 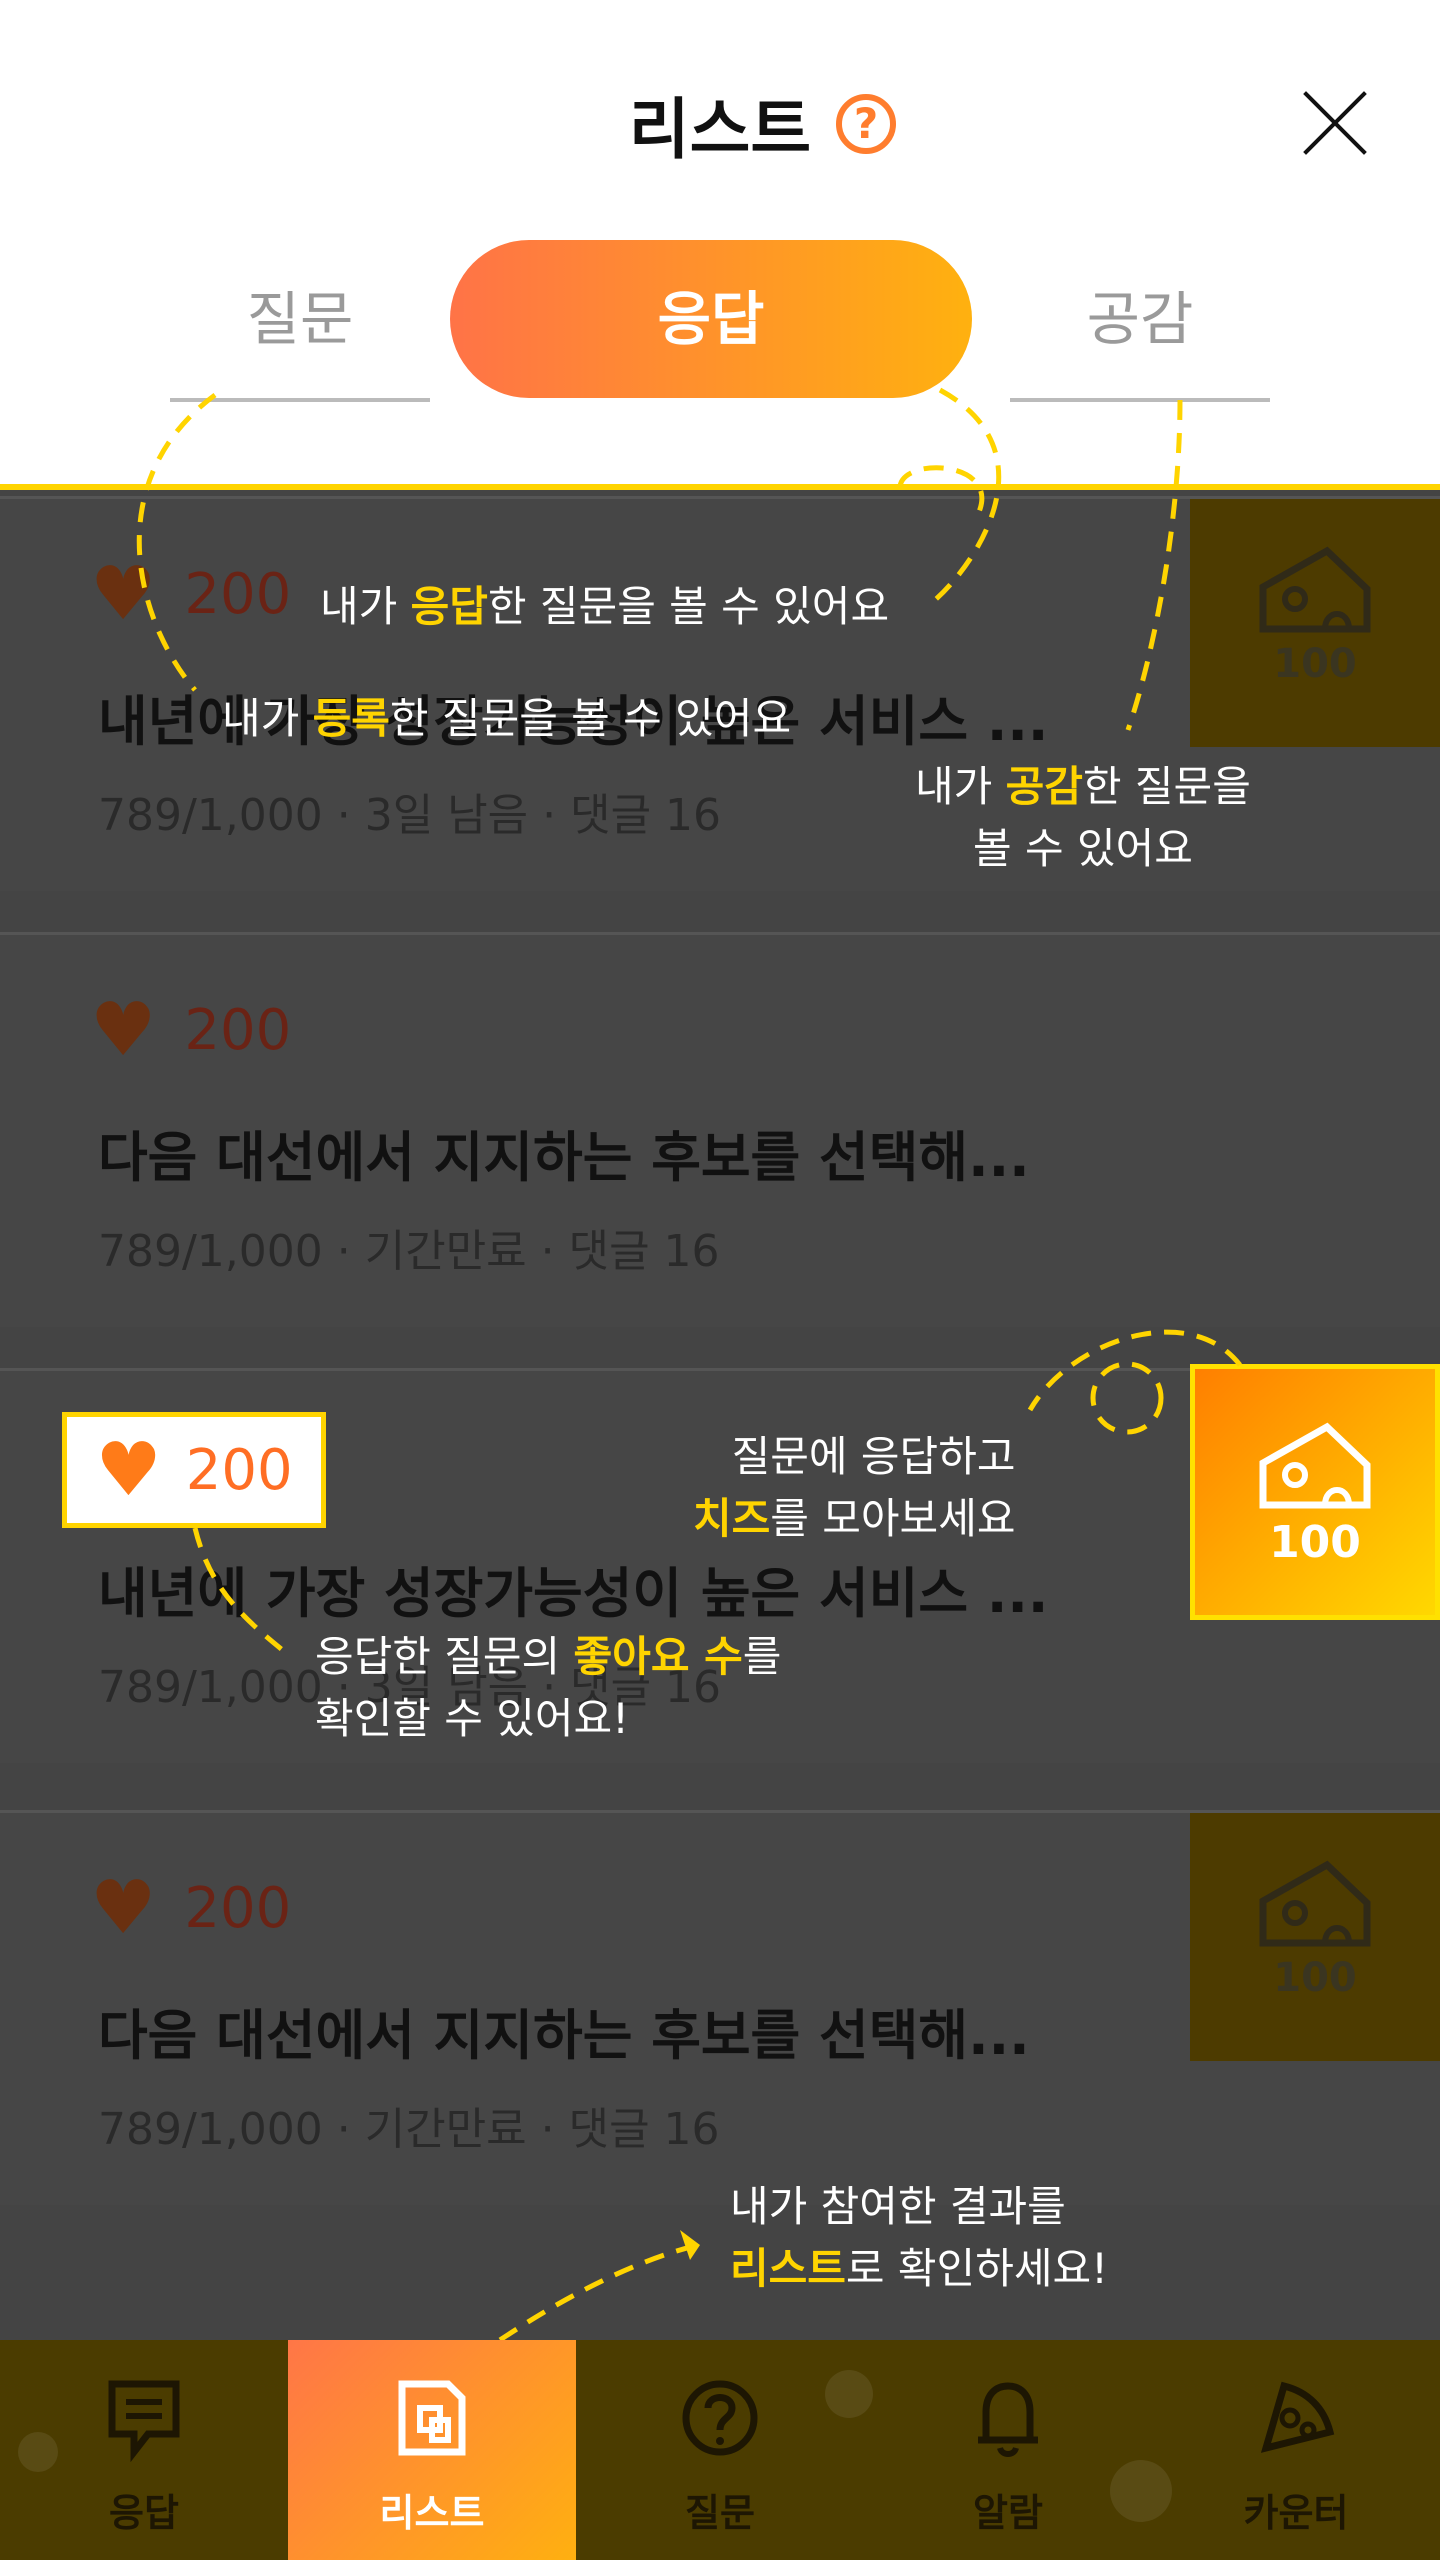 I want to click on nav-counter: 카운터, so click(x=1296, y=2450).